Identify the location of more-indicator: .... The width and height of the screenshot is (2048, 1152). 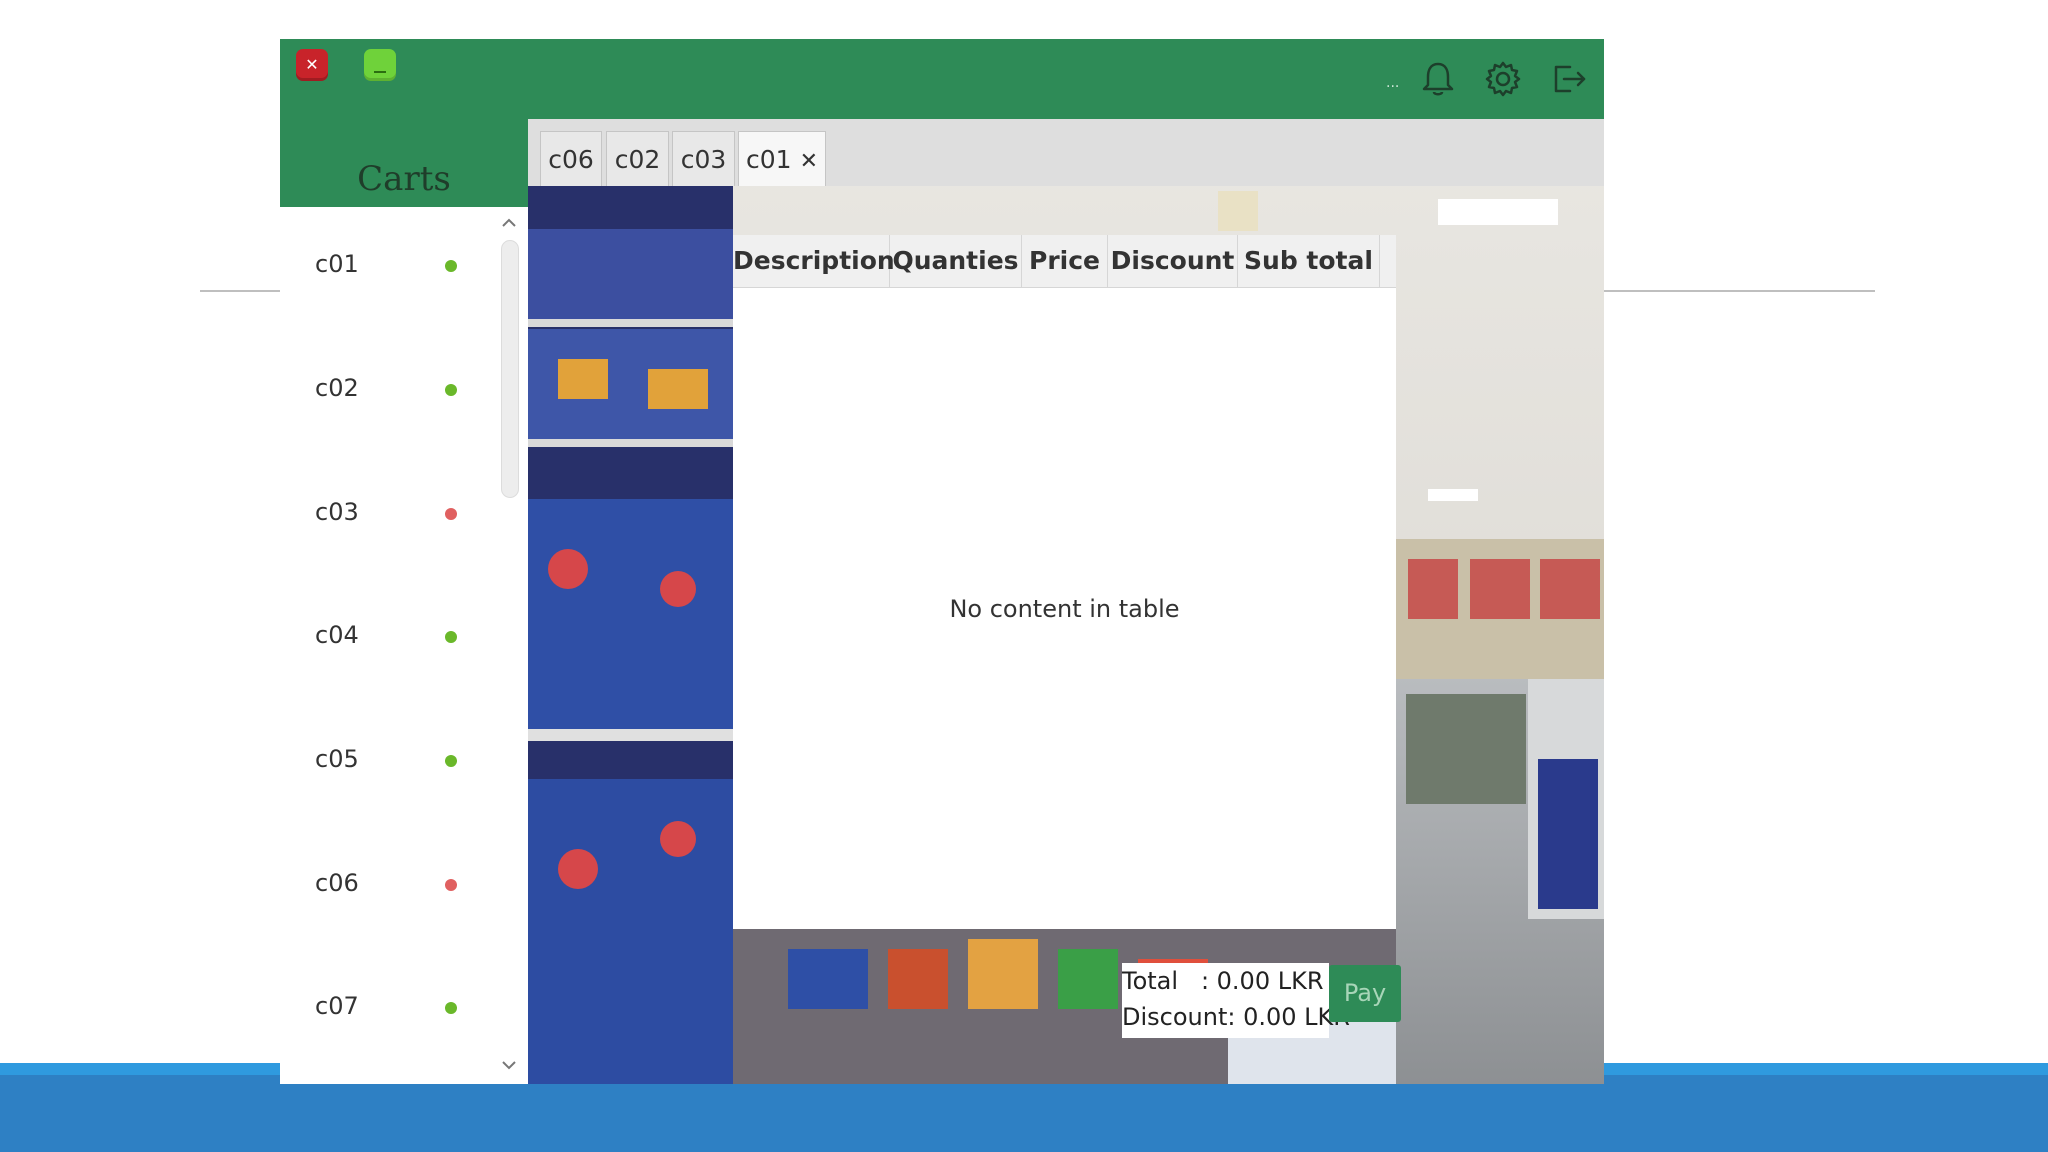
(1393, 83).